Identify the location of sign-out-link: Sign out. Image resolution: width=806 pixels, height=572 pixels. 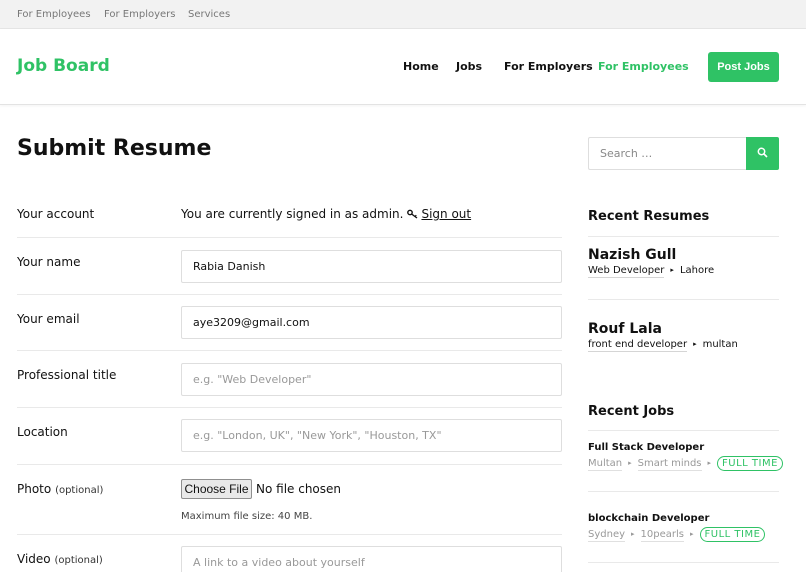
(446, 214).